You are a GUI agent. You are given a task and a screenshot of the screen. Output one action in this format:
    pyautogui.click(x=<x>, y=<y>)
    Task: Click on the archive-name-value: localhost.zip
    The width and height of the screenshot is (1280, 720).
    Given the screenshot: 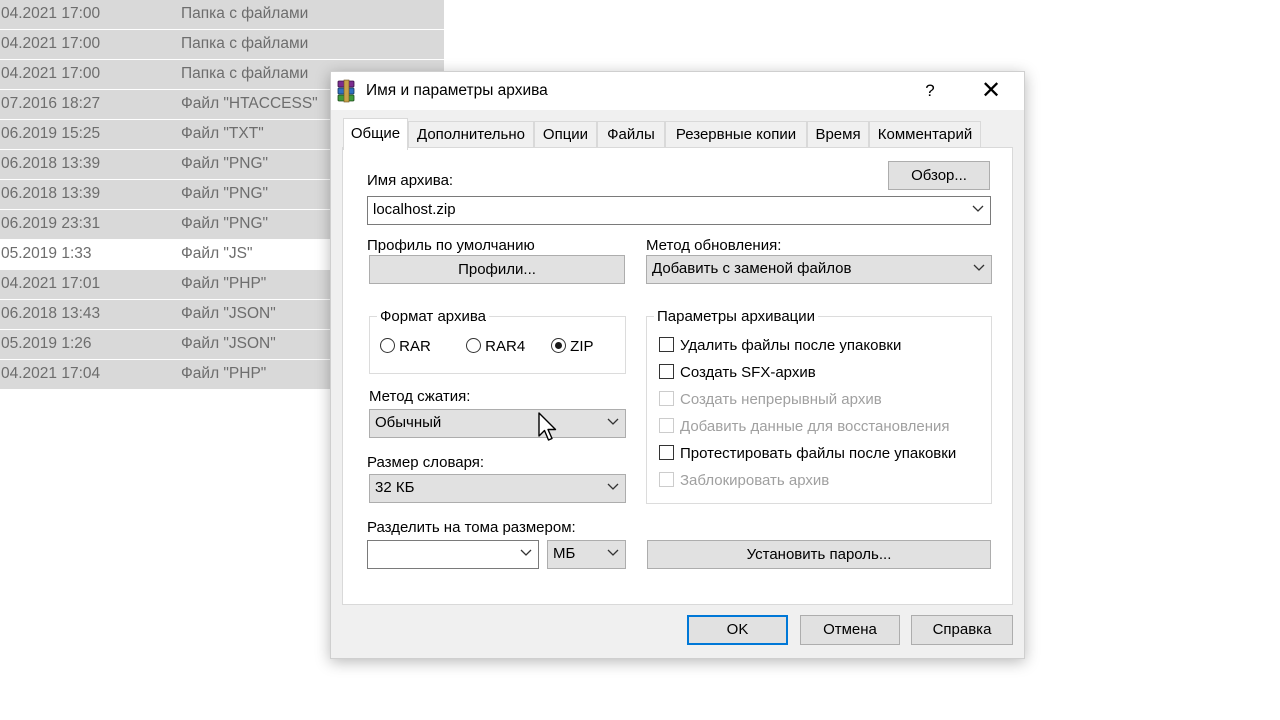 What is the action you would take?
    pyautogui.click(x=414, y=209)
    